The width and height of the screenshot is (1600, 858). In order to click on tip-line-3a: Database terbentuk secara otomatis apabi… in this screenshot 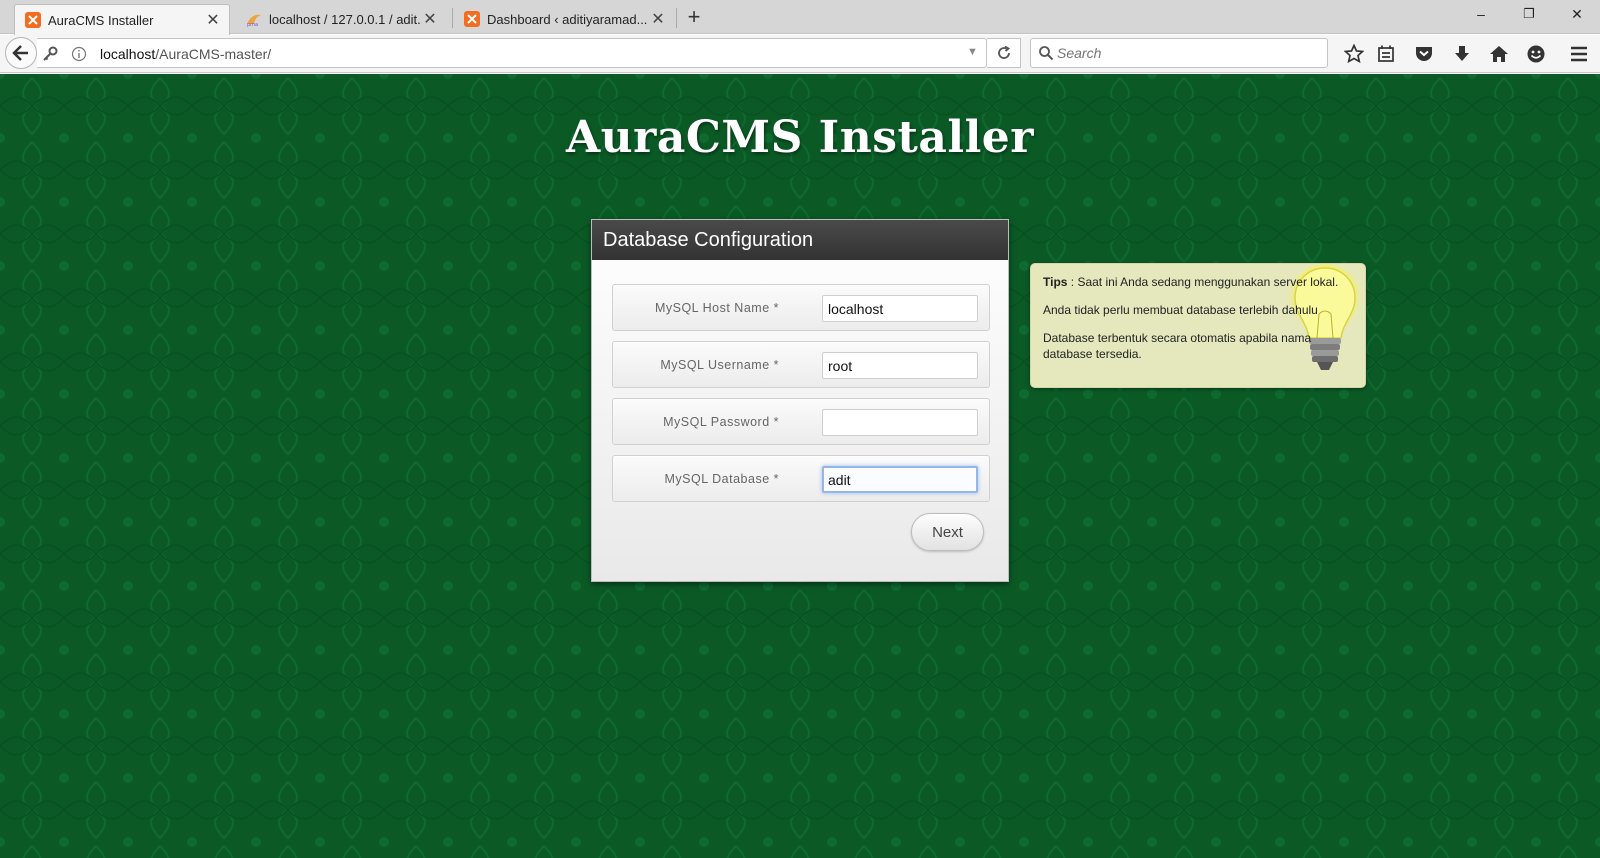, I will do `click(1177, 338)`.